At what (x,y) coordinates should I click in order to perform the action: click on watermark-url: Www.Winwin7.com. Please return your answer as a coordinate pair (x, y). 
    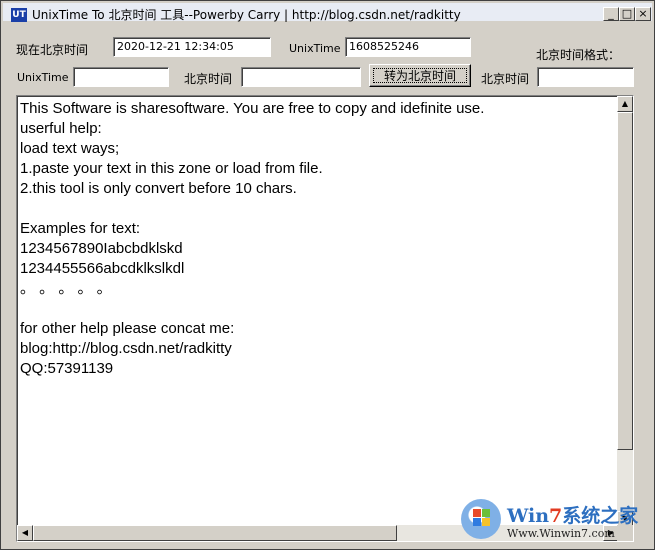
    Looking at the image, I should click on (561, 533).